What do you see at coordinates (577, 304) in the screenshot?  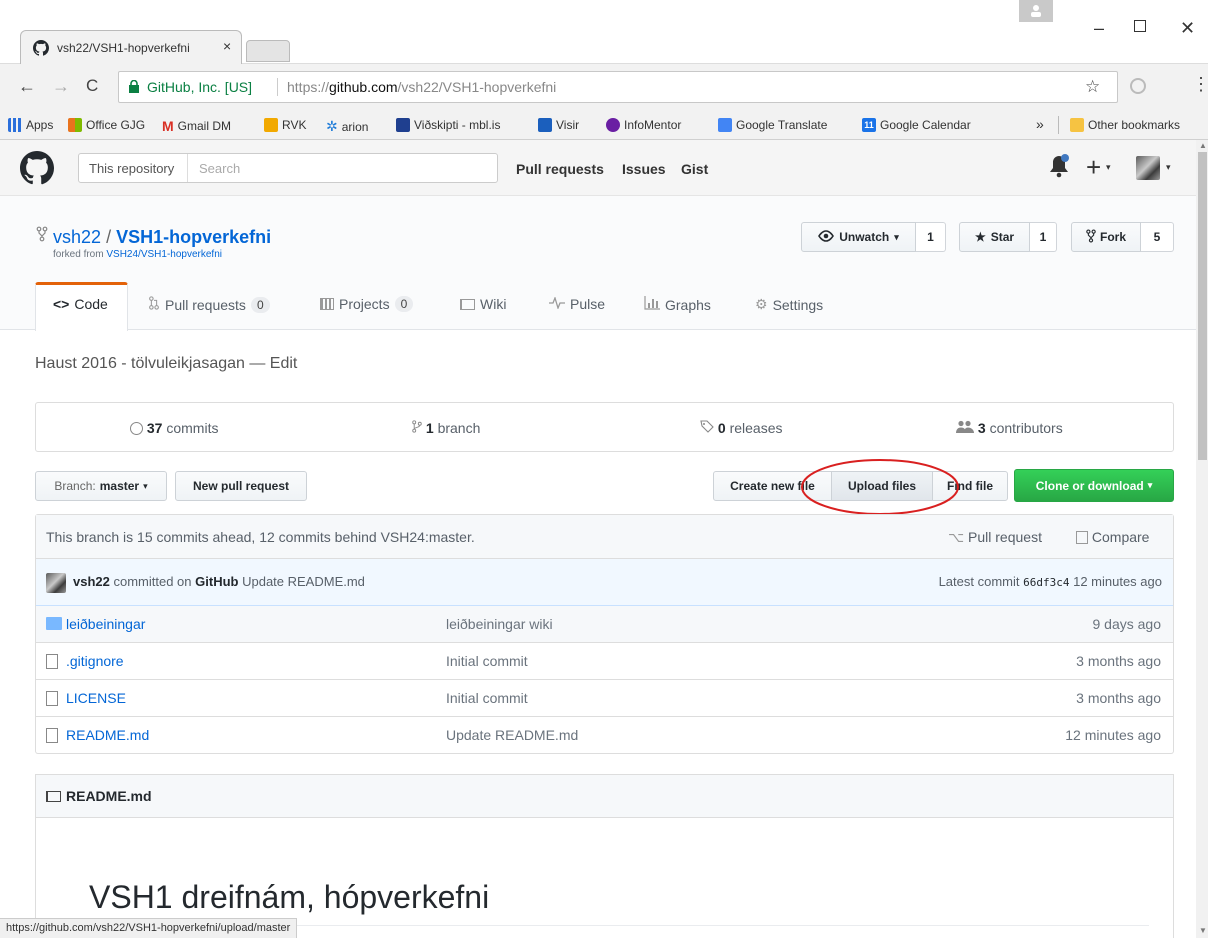 I see `tab-pulse: Pulse` at bounding box center [577, 304].